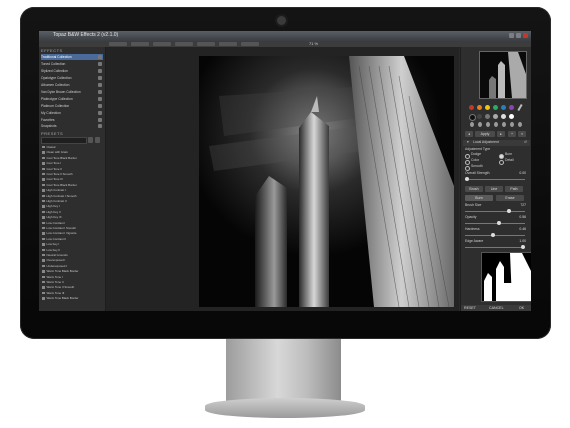  What do you see at coordinates (73, 163) in the screenshot?
I see `preset-item: Cool Tone I` at bounding box center [73, 163].